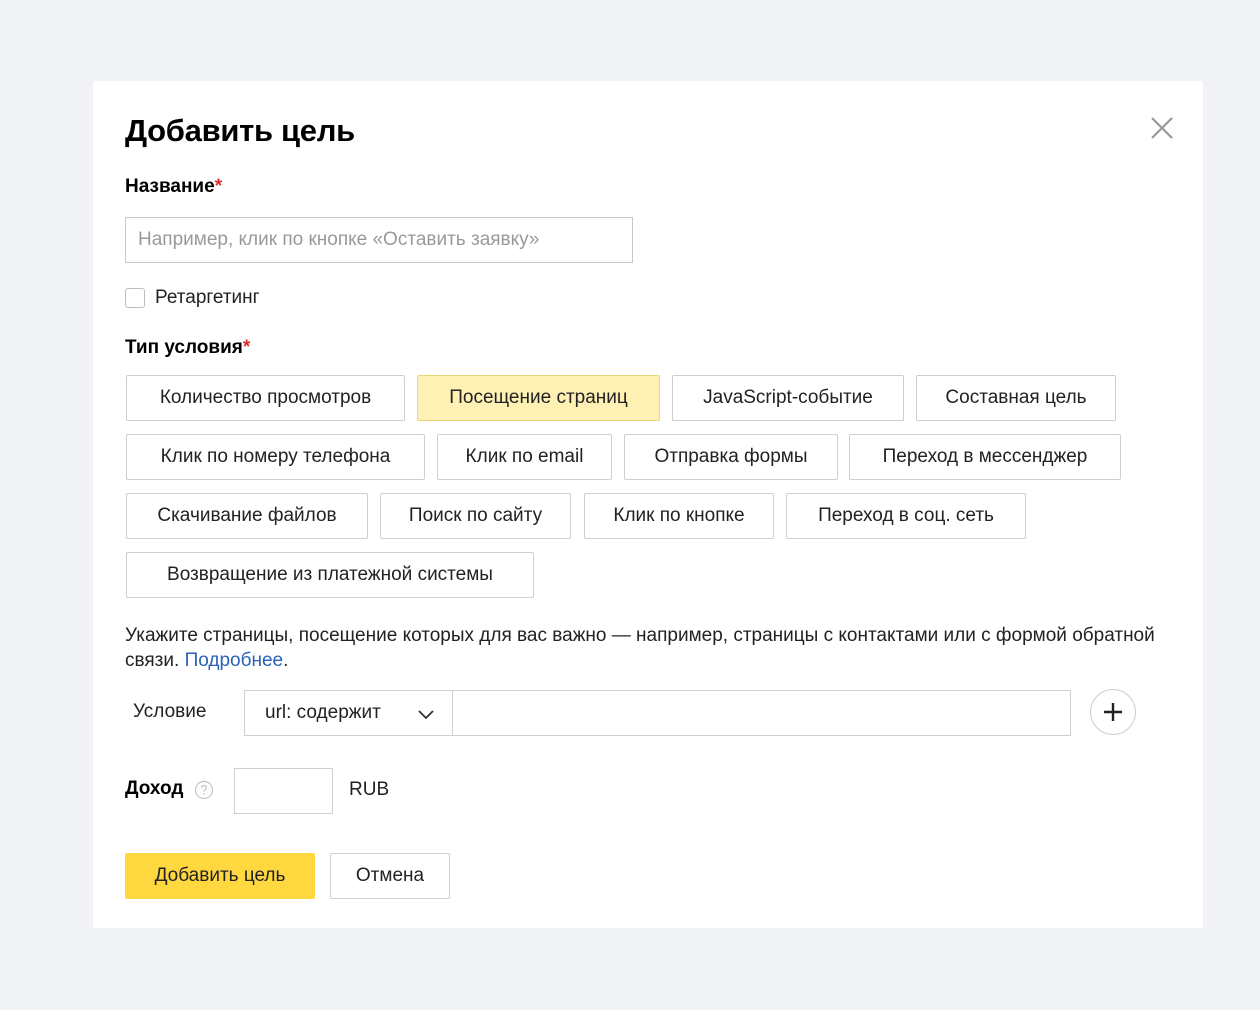 The image size is (1260, 1010). I want to click on condition-operator-select: url: содержит, so click(348, 713).